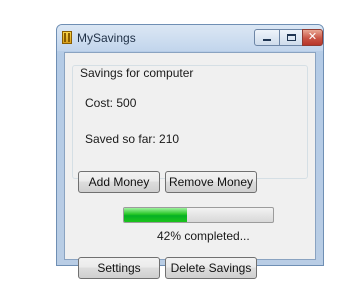 Image resolution: width=350 pixels, height=289 pixels. What do you see at coordinates (190, 38) in the screenshot?
I see `title-bar: MySavings ✕` at bounding box center [190, 38].